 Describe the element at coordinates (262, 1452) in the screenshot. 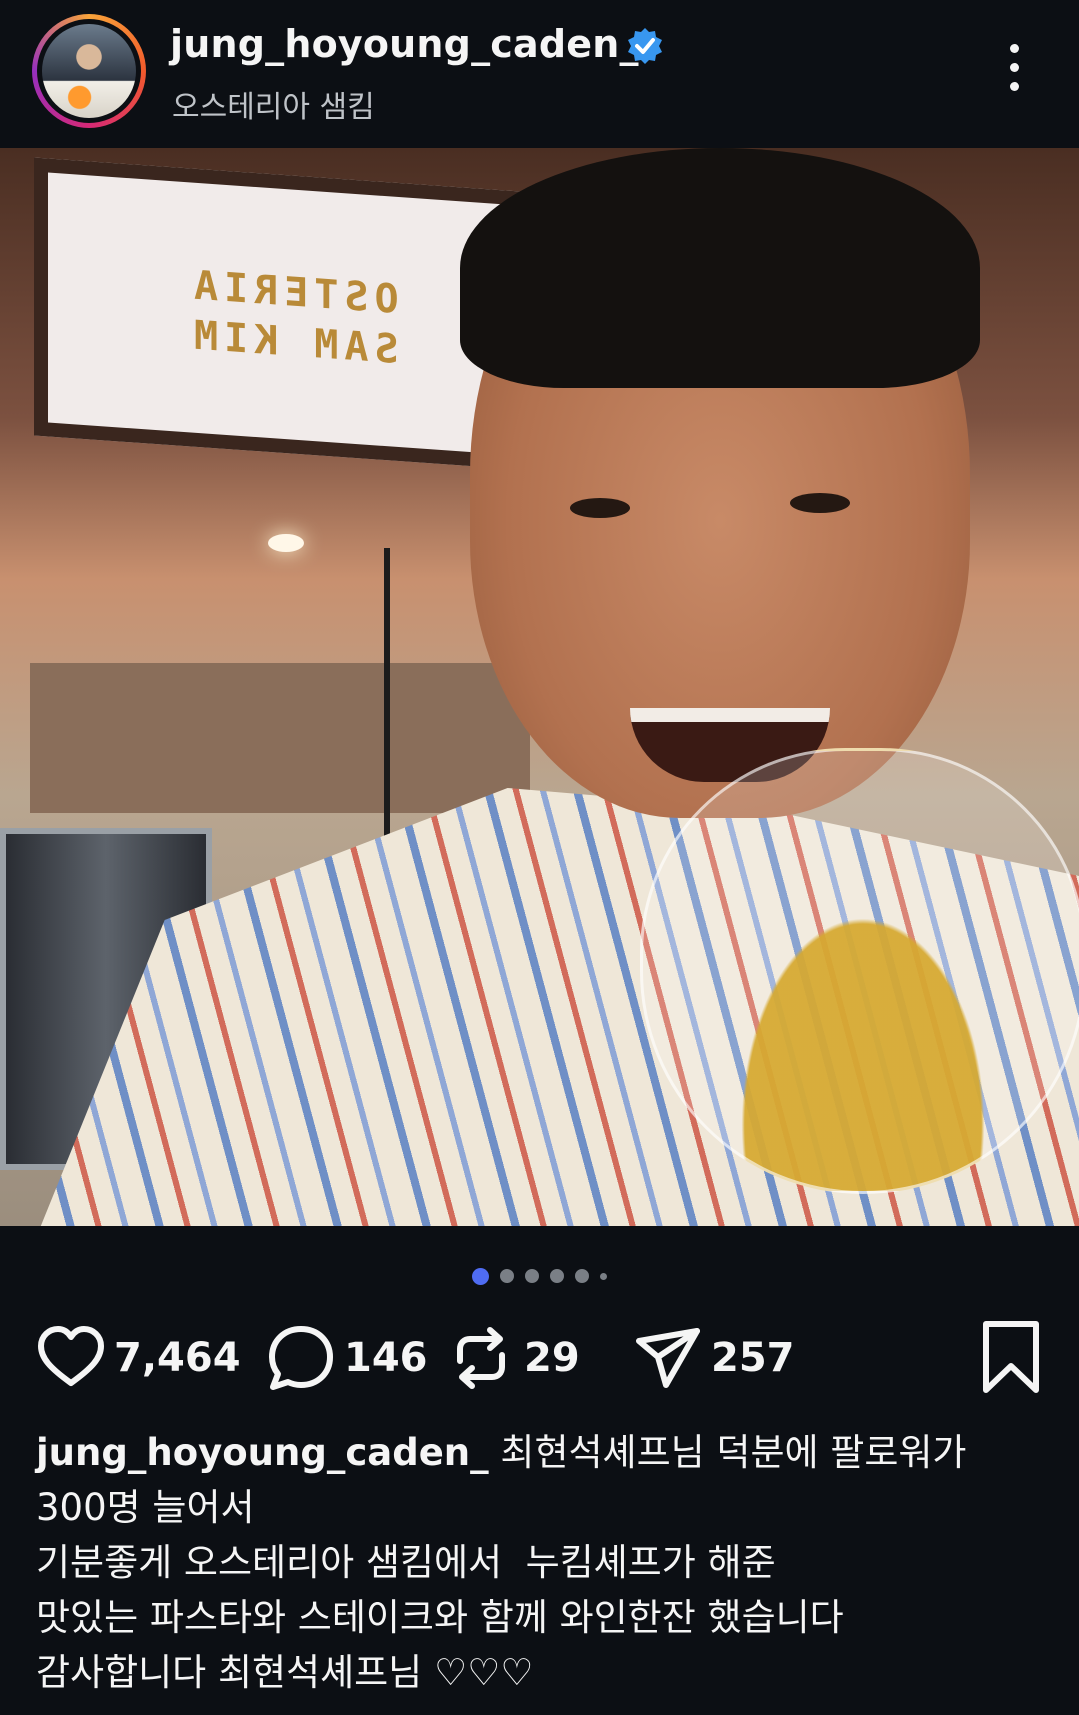

I see `caption-username: jung_hoyoung_caden_` at that location.